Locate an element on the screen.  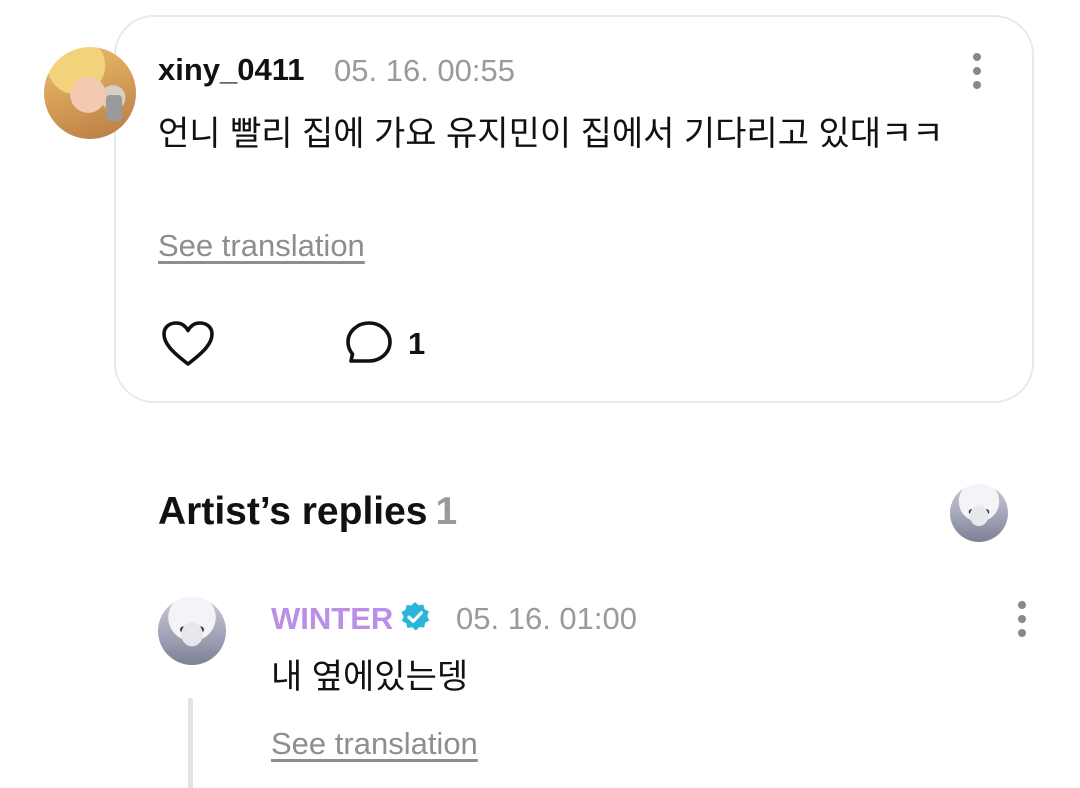
reply-count: 1 is located at coordinates (416, 344).